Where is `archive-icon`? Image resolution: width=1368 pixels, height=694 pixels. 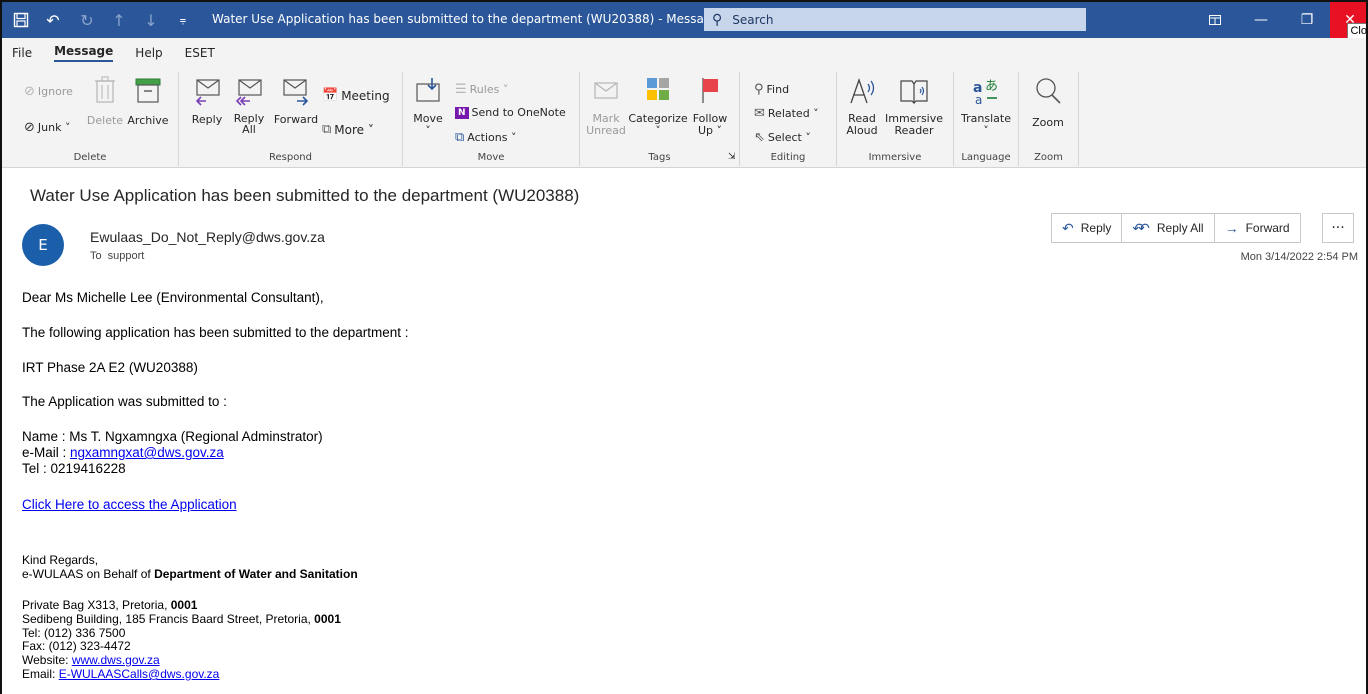
archive-icon is located at coordinates (148, 93).